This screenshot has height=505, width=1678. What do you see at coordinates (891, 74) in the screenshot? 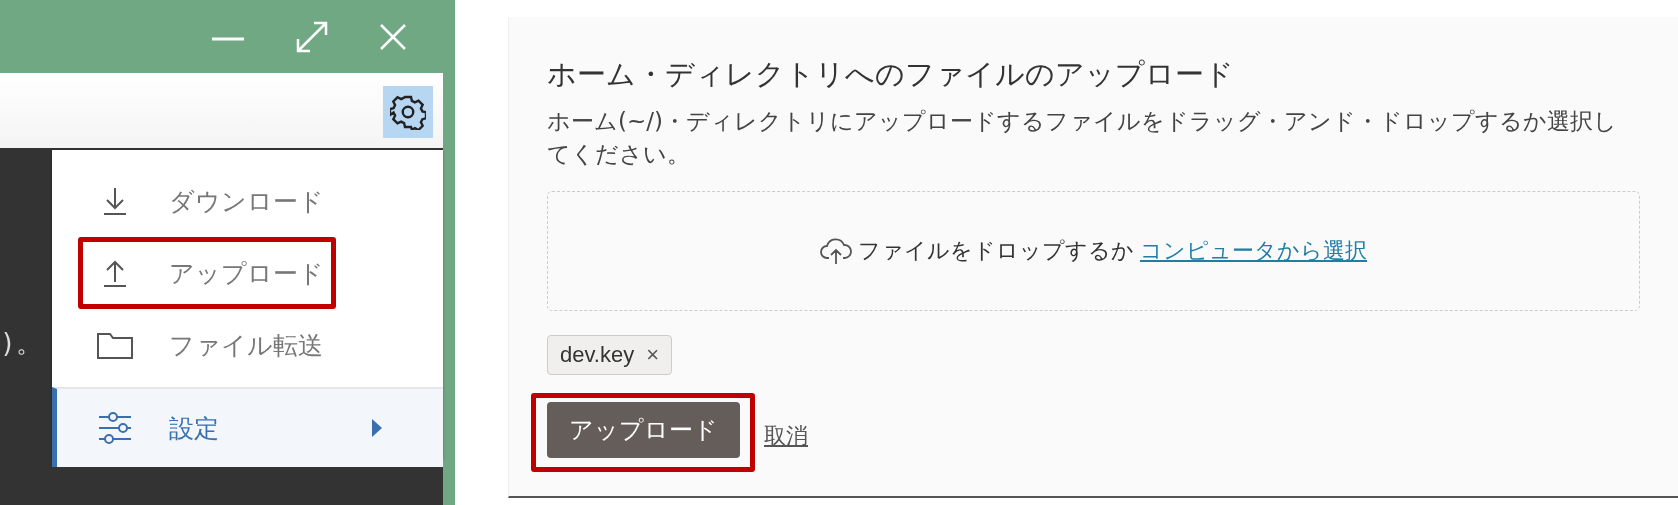
I see `dialog-title: ホーム・ディレクトリへのファイルのアップロード` at bounding box center [891, 74].